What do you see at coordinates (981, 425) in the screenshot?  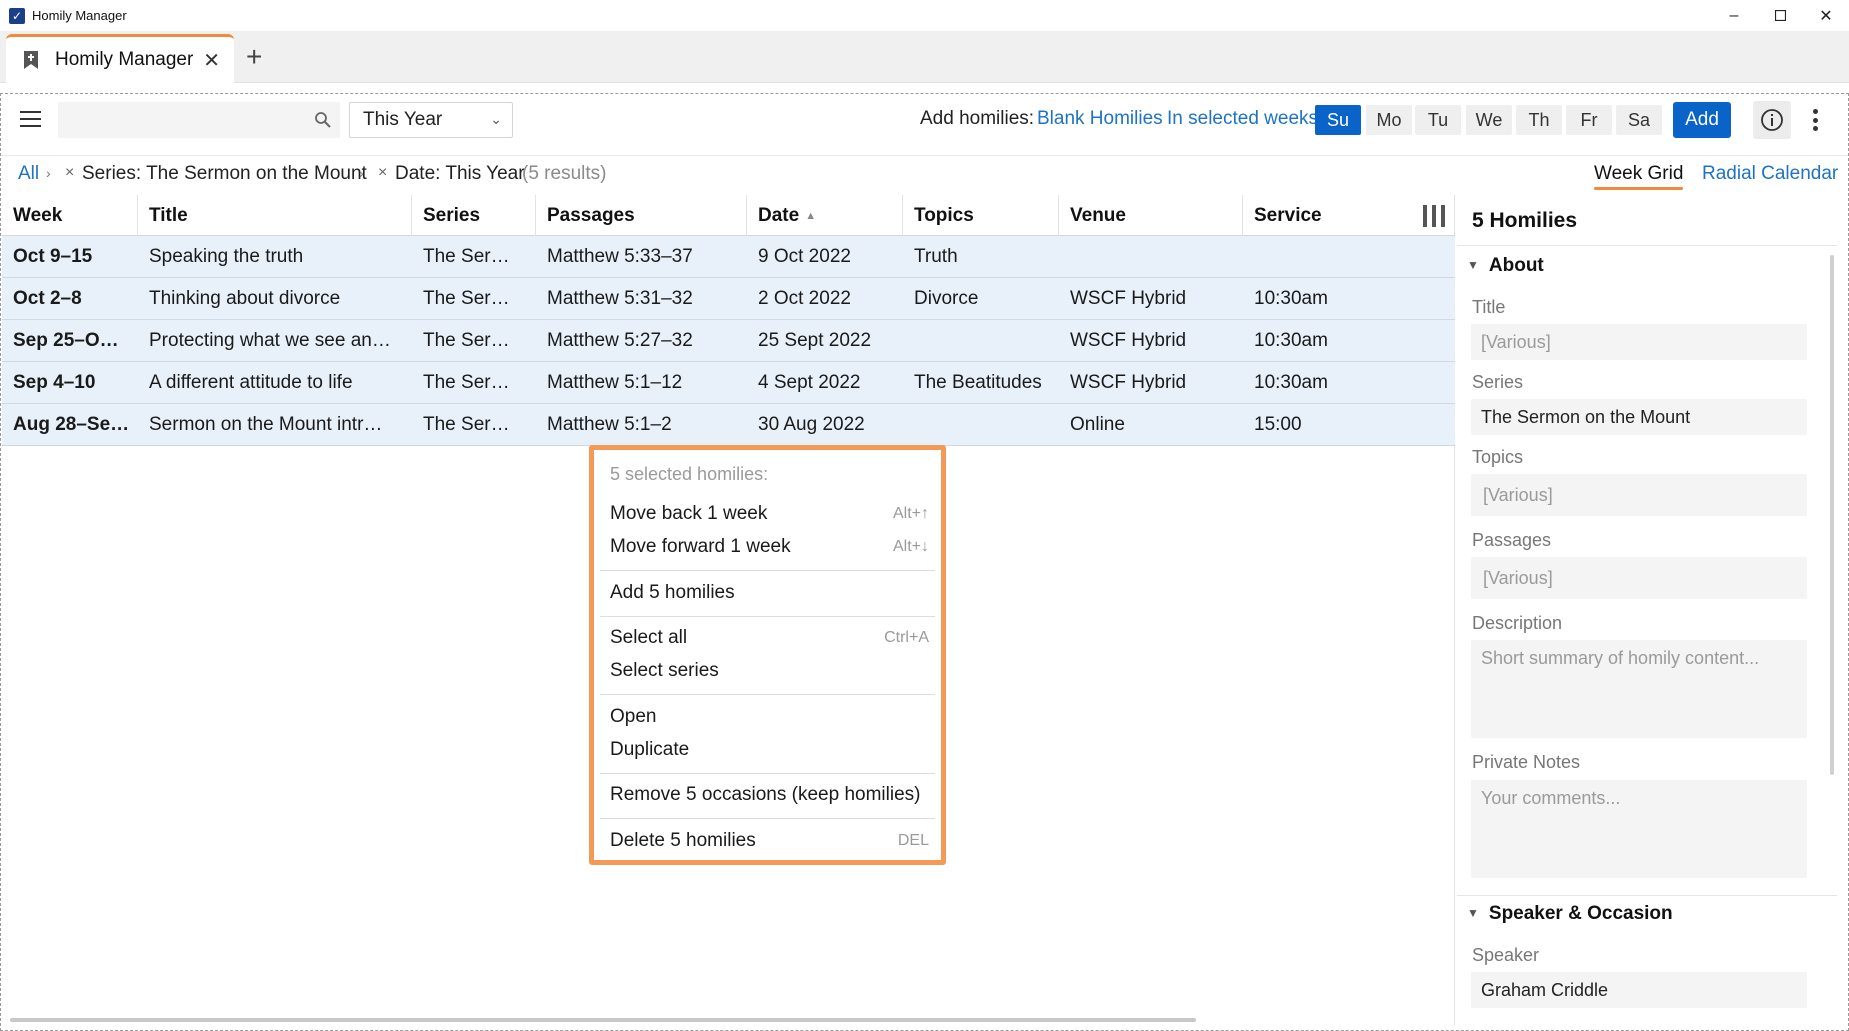 I see `cell-topics` at bounding box center [981, 425].